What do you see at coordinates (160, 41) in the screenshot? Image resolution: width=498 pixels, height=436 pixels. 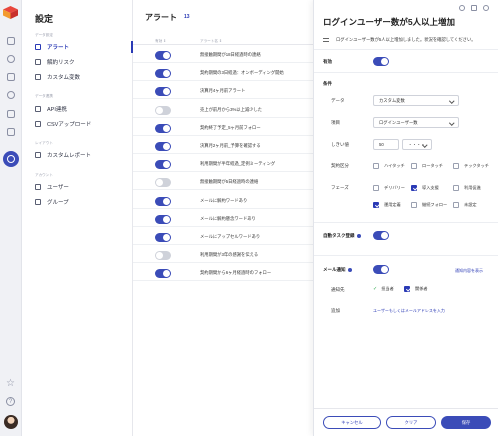 I see `col-enabled: 有効 ⇕` at bounding box center [160, 41].